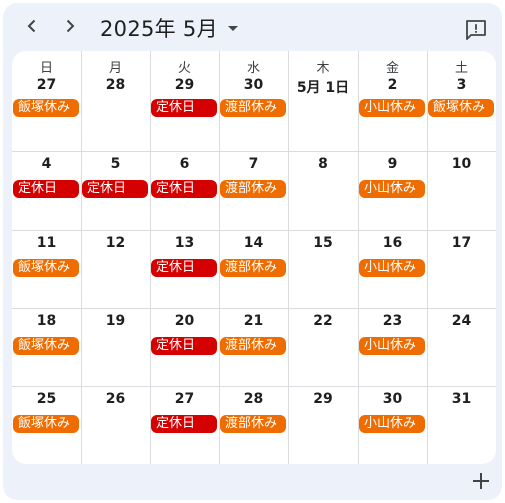 Image resolution: width=505 pixels, height=503 pixels. I want to click on day-number: 7, so click(253, 164).